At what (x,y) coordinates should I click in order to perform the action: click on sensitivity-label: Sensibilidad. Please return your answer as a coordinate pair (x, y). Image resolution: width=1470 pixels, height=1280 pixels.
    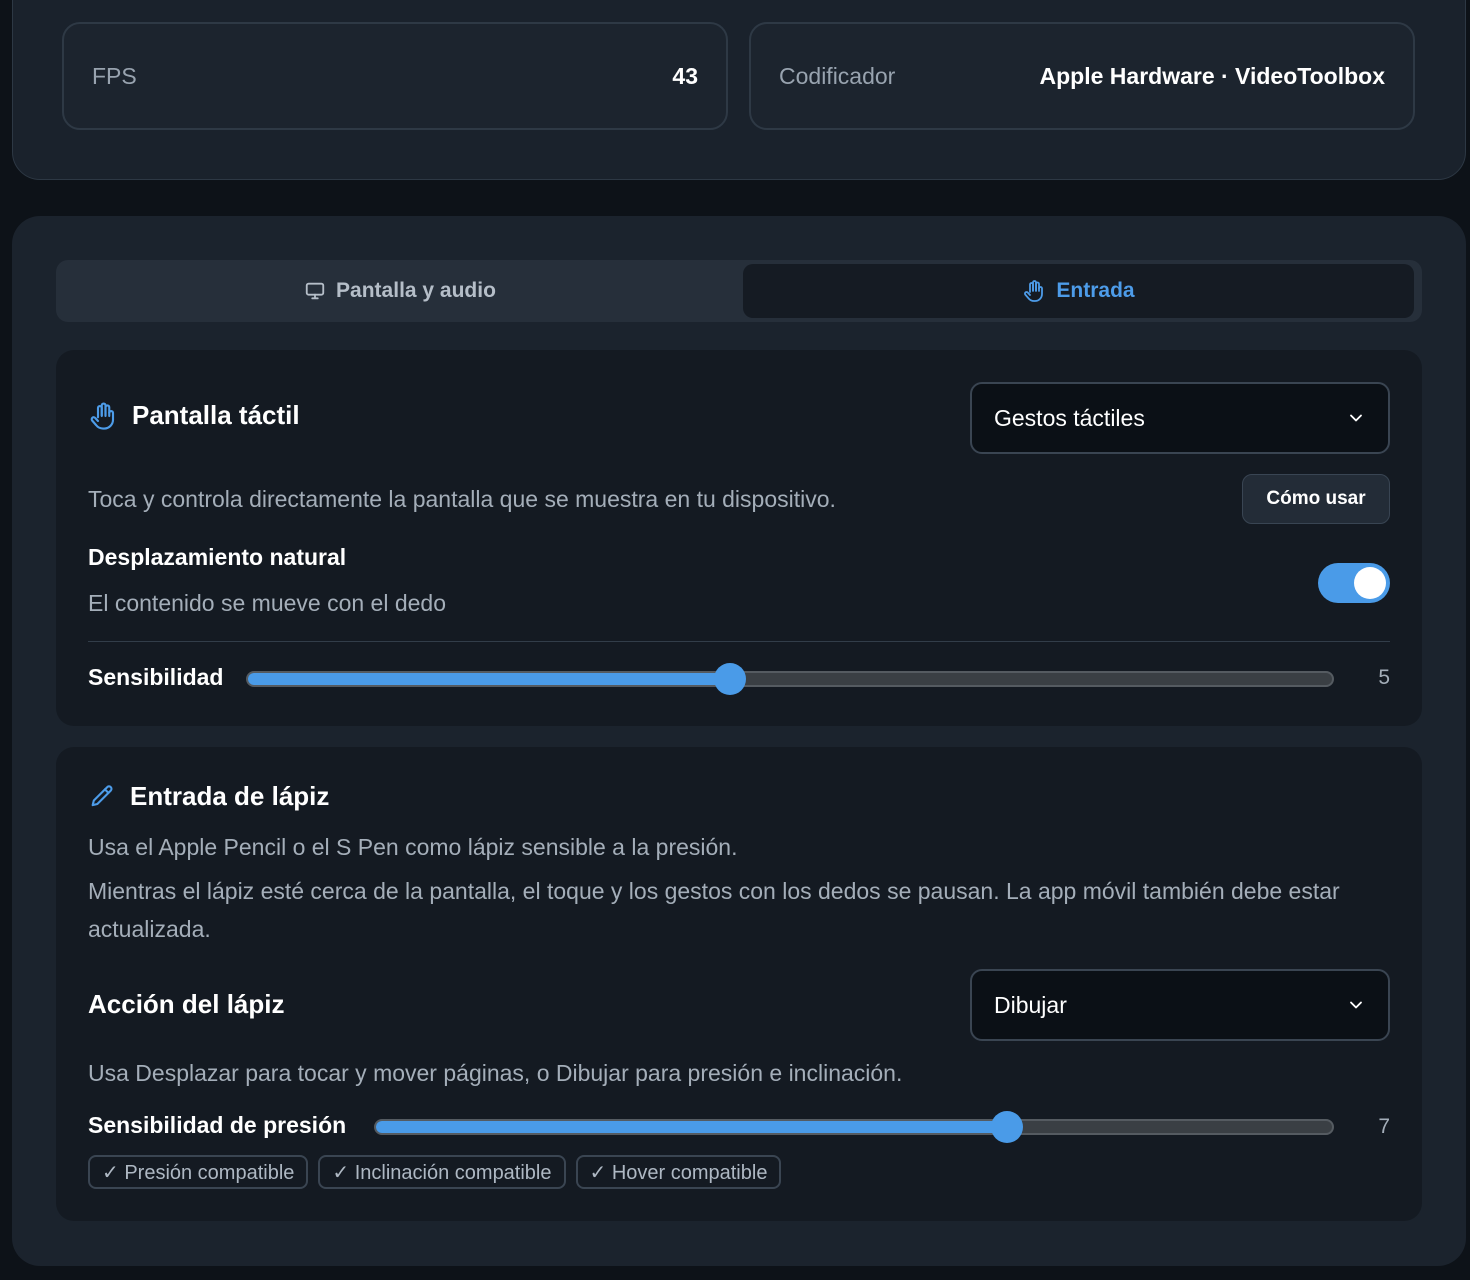
    Looking at the image, I should click on (156, 677).